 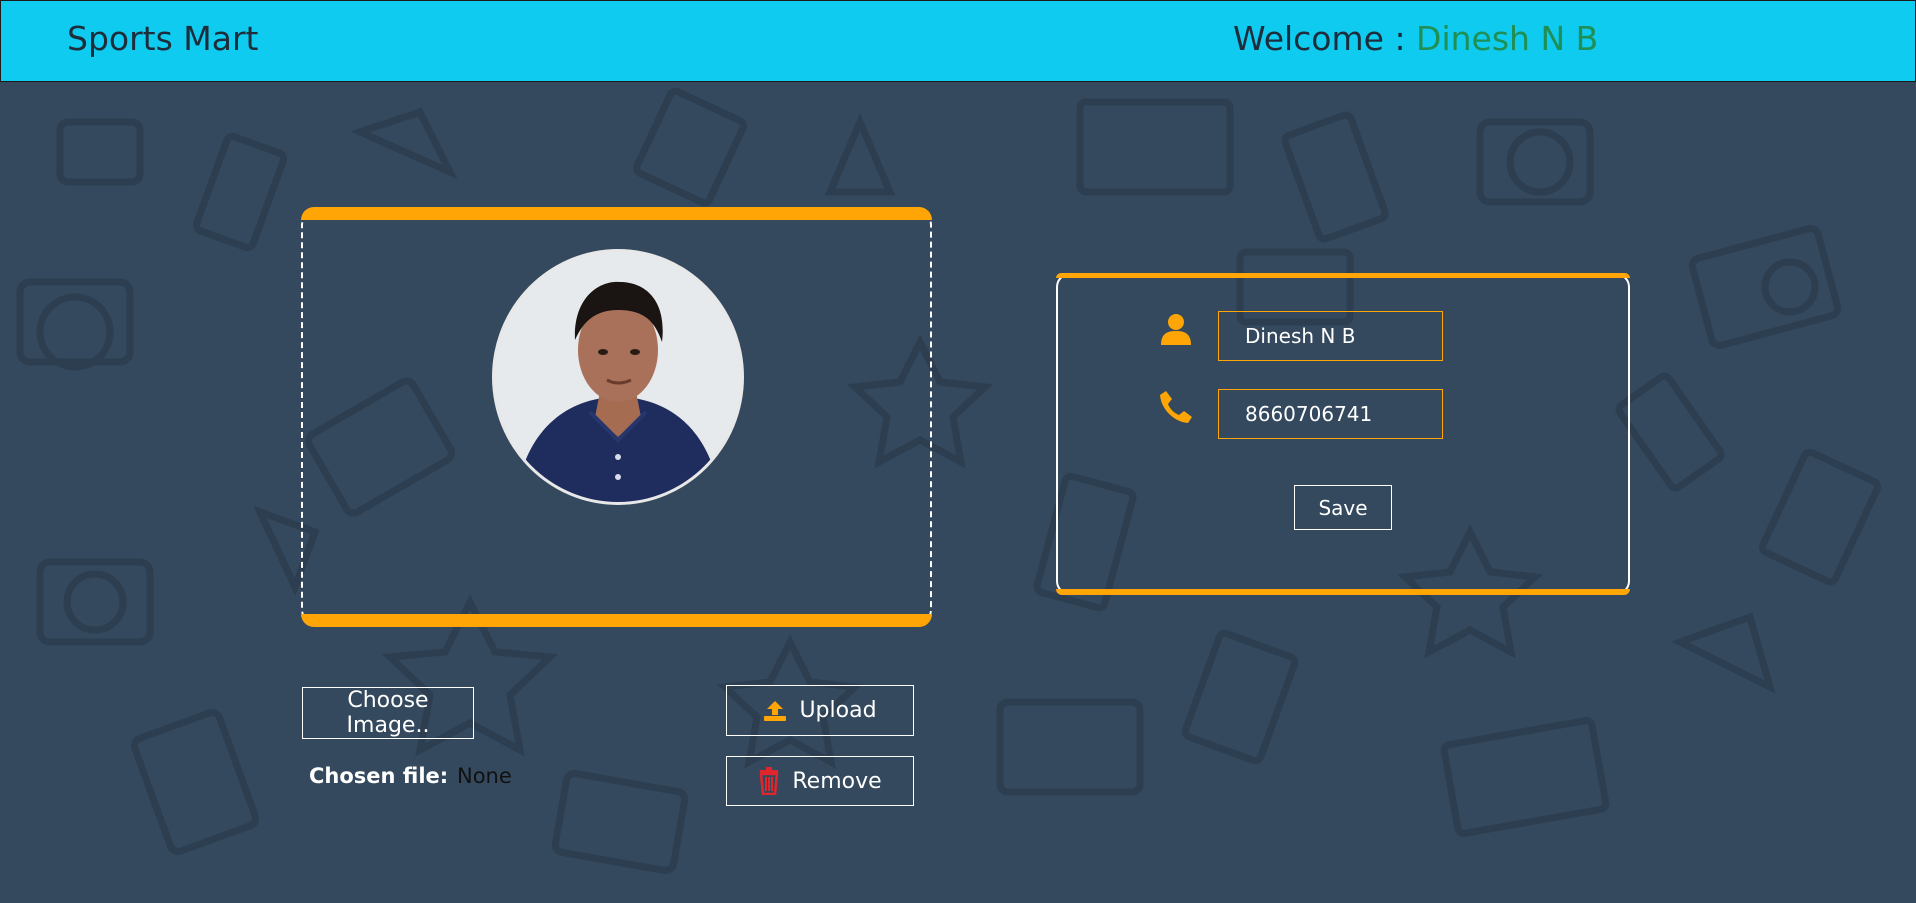 What do you see at coordinates (958, 41) in the screenshot?
I see `top-navbar: Sports Mart Welcome : Dinesh N B` at bounding box center [958, 41].